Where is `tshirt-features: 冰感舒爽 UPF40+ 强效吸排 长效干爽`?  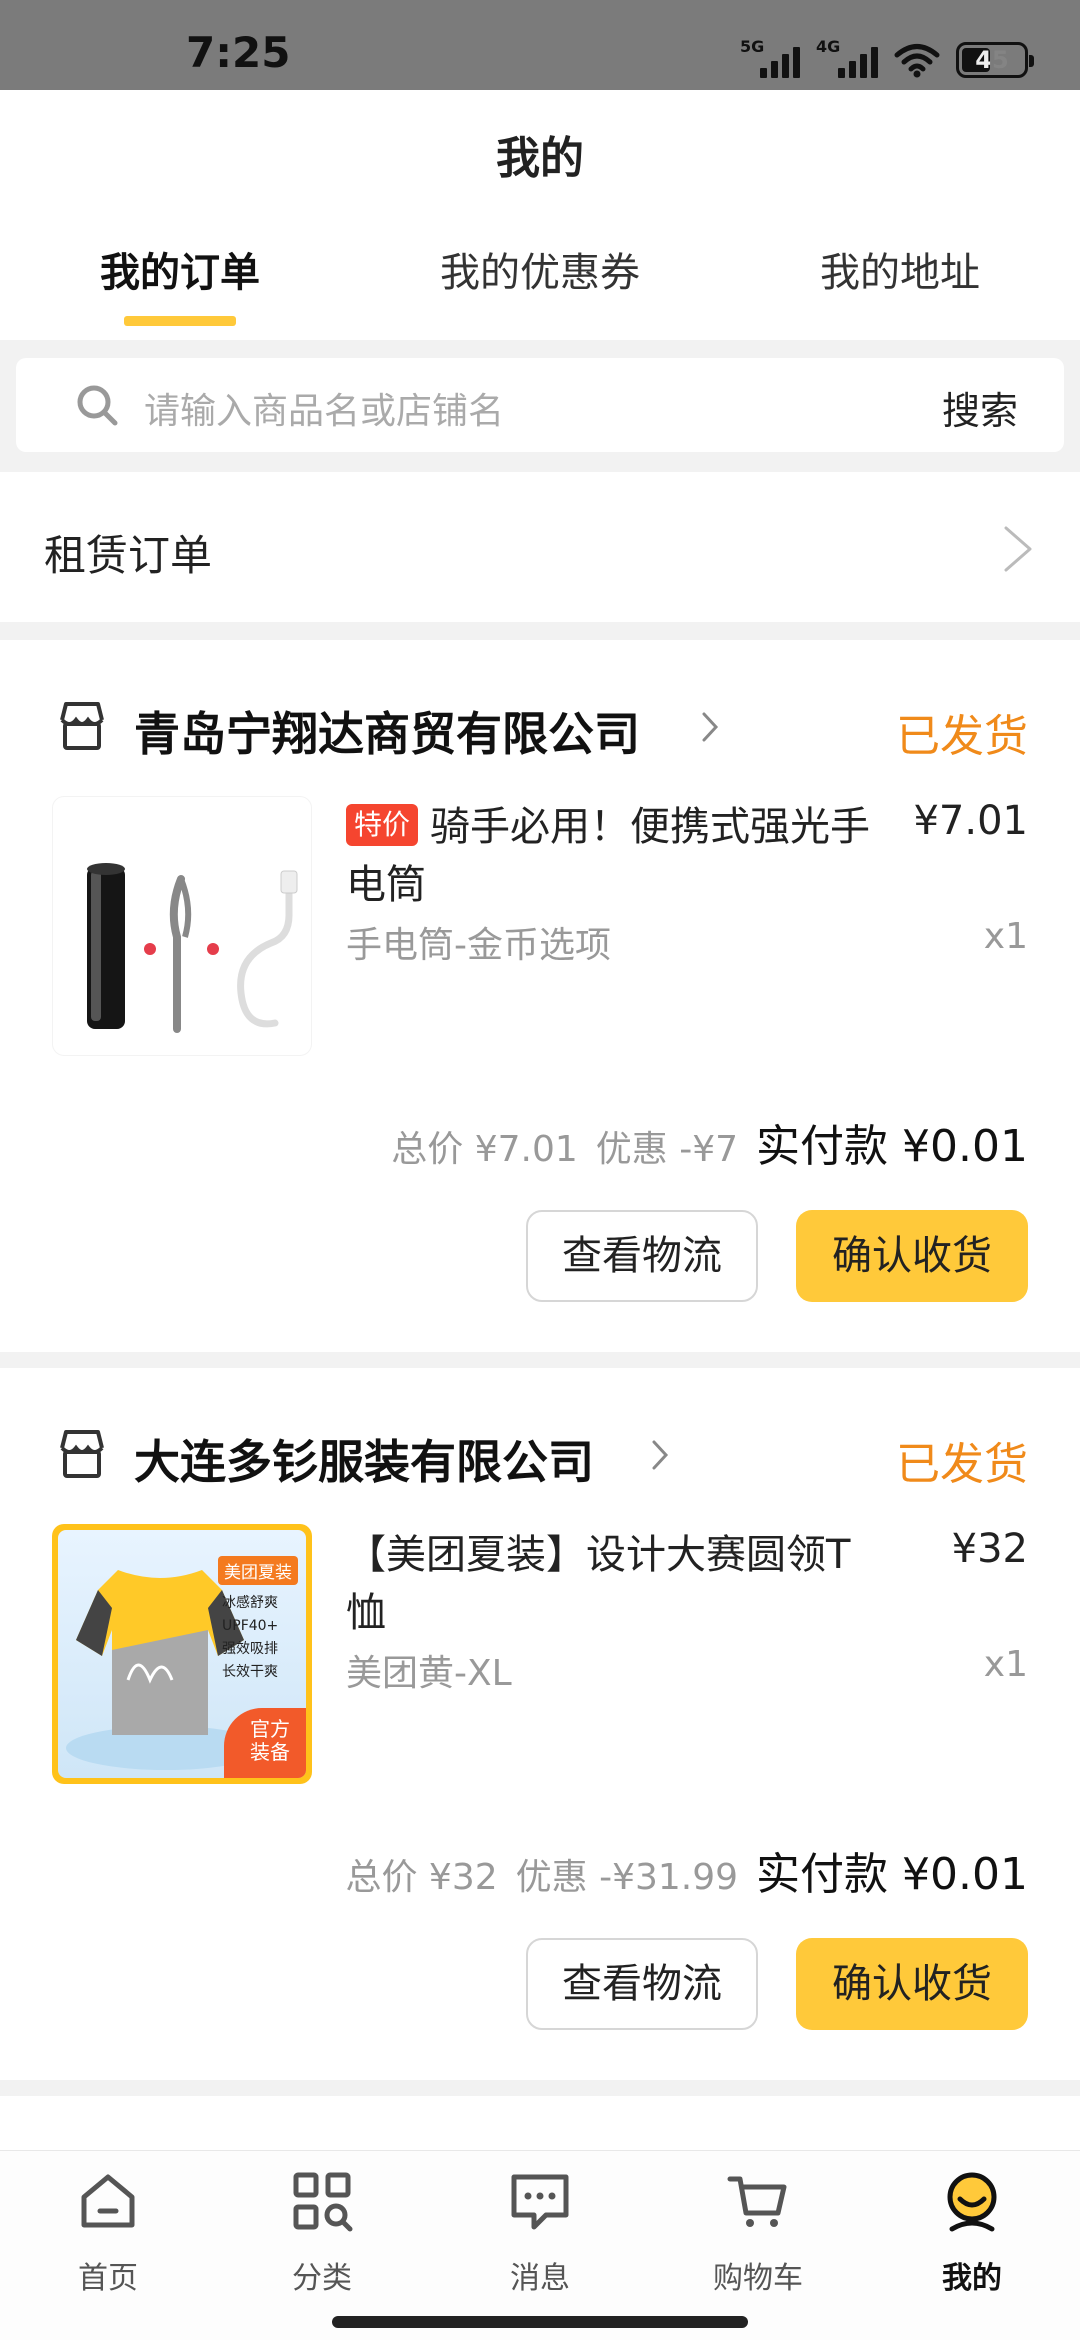
tshirt-features: 冰感舒爽 UPF40+ 强效吸排 长效干爽 is located at coordinates (250, 1638).